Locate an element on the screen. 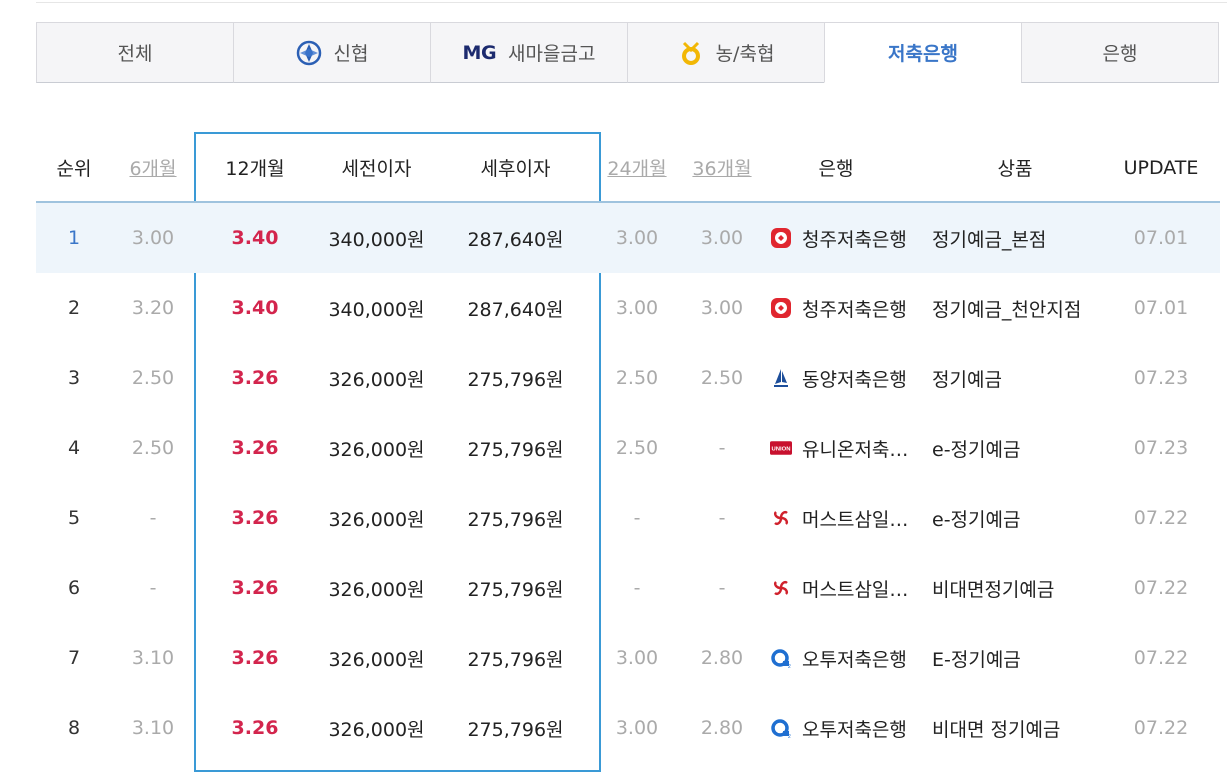 This screenshot has height=772, width=1227. top-divider is located at coordinates (631, 2).